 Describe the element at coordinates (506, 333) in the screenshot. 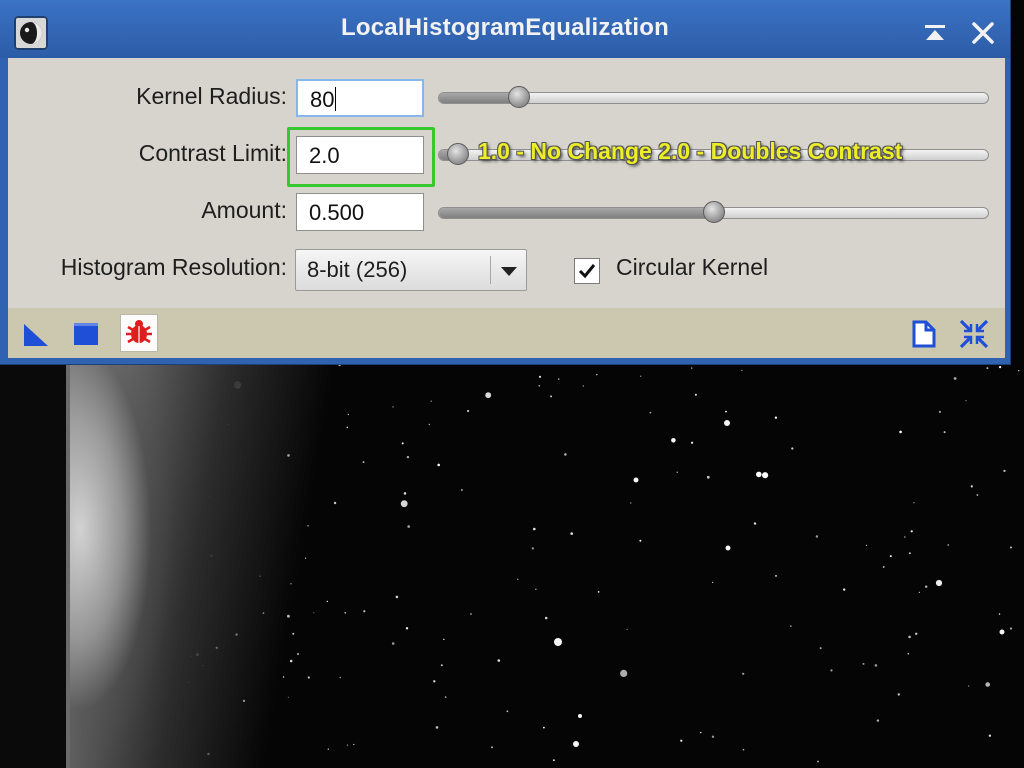

I see `process-toolbar` at that location.